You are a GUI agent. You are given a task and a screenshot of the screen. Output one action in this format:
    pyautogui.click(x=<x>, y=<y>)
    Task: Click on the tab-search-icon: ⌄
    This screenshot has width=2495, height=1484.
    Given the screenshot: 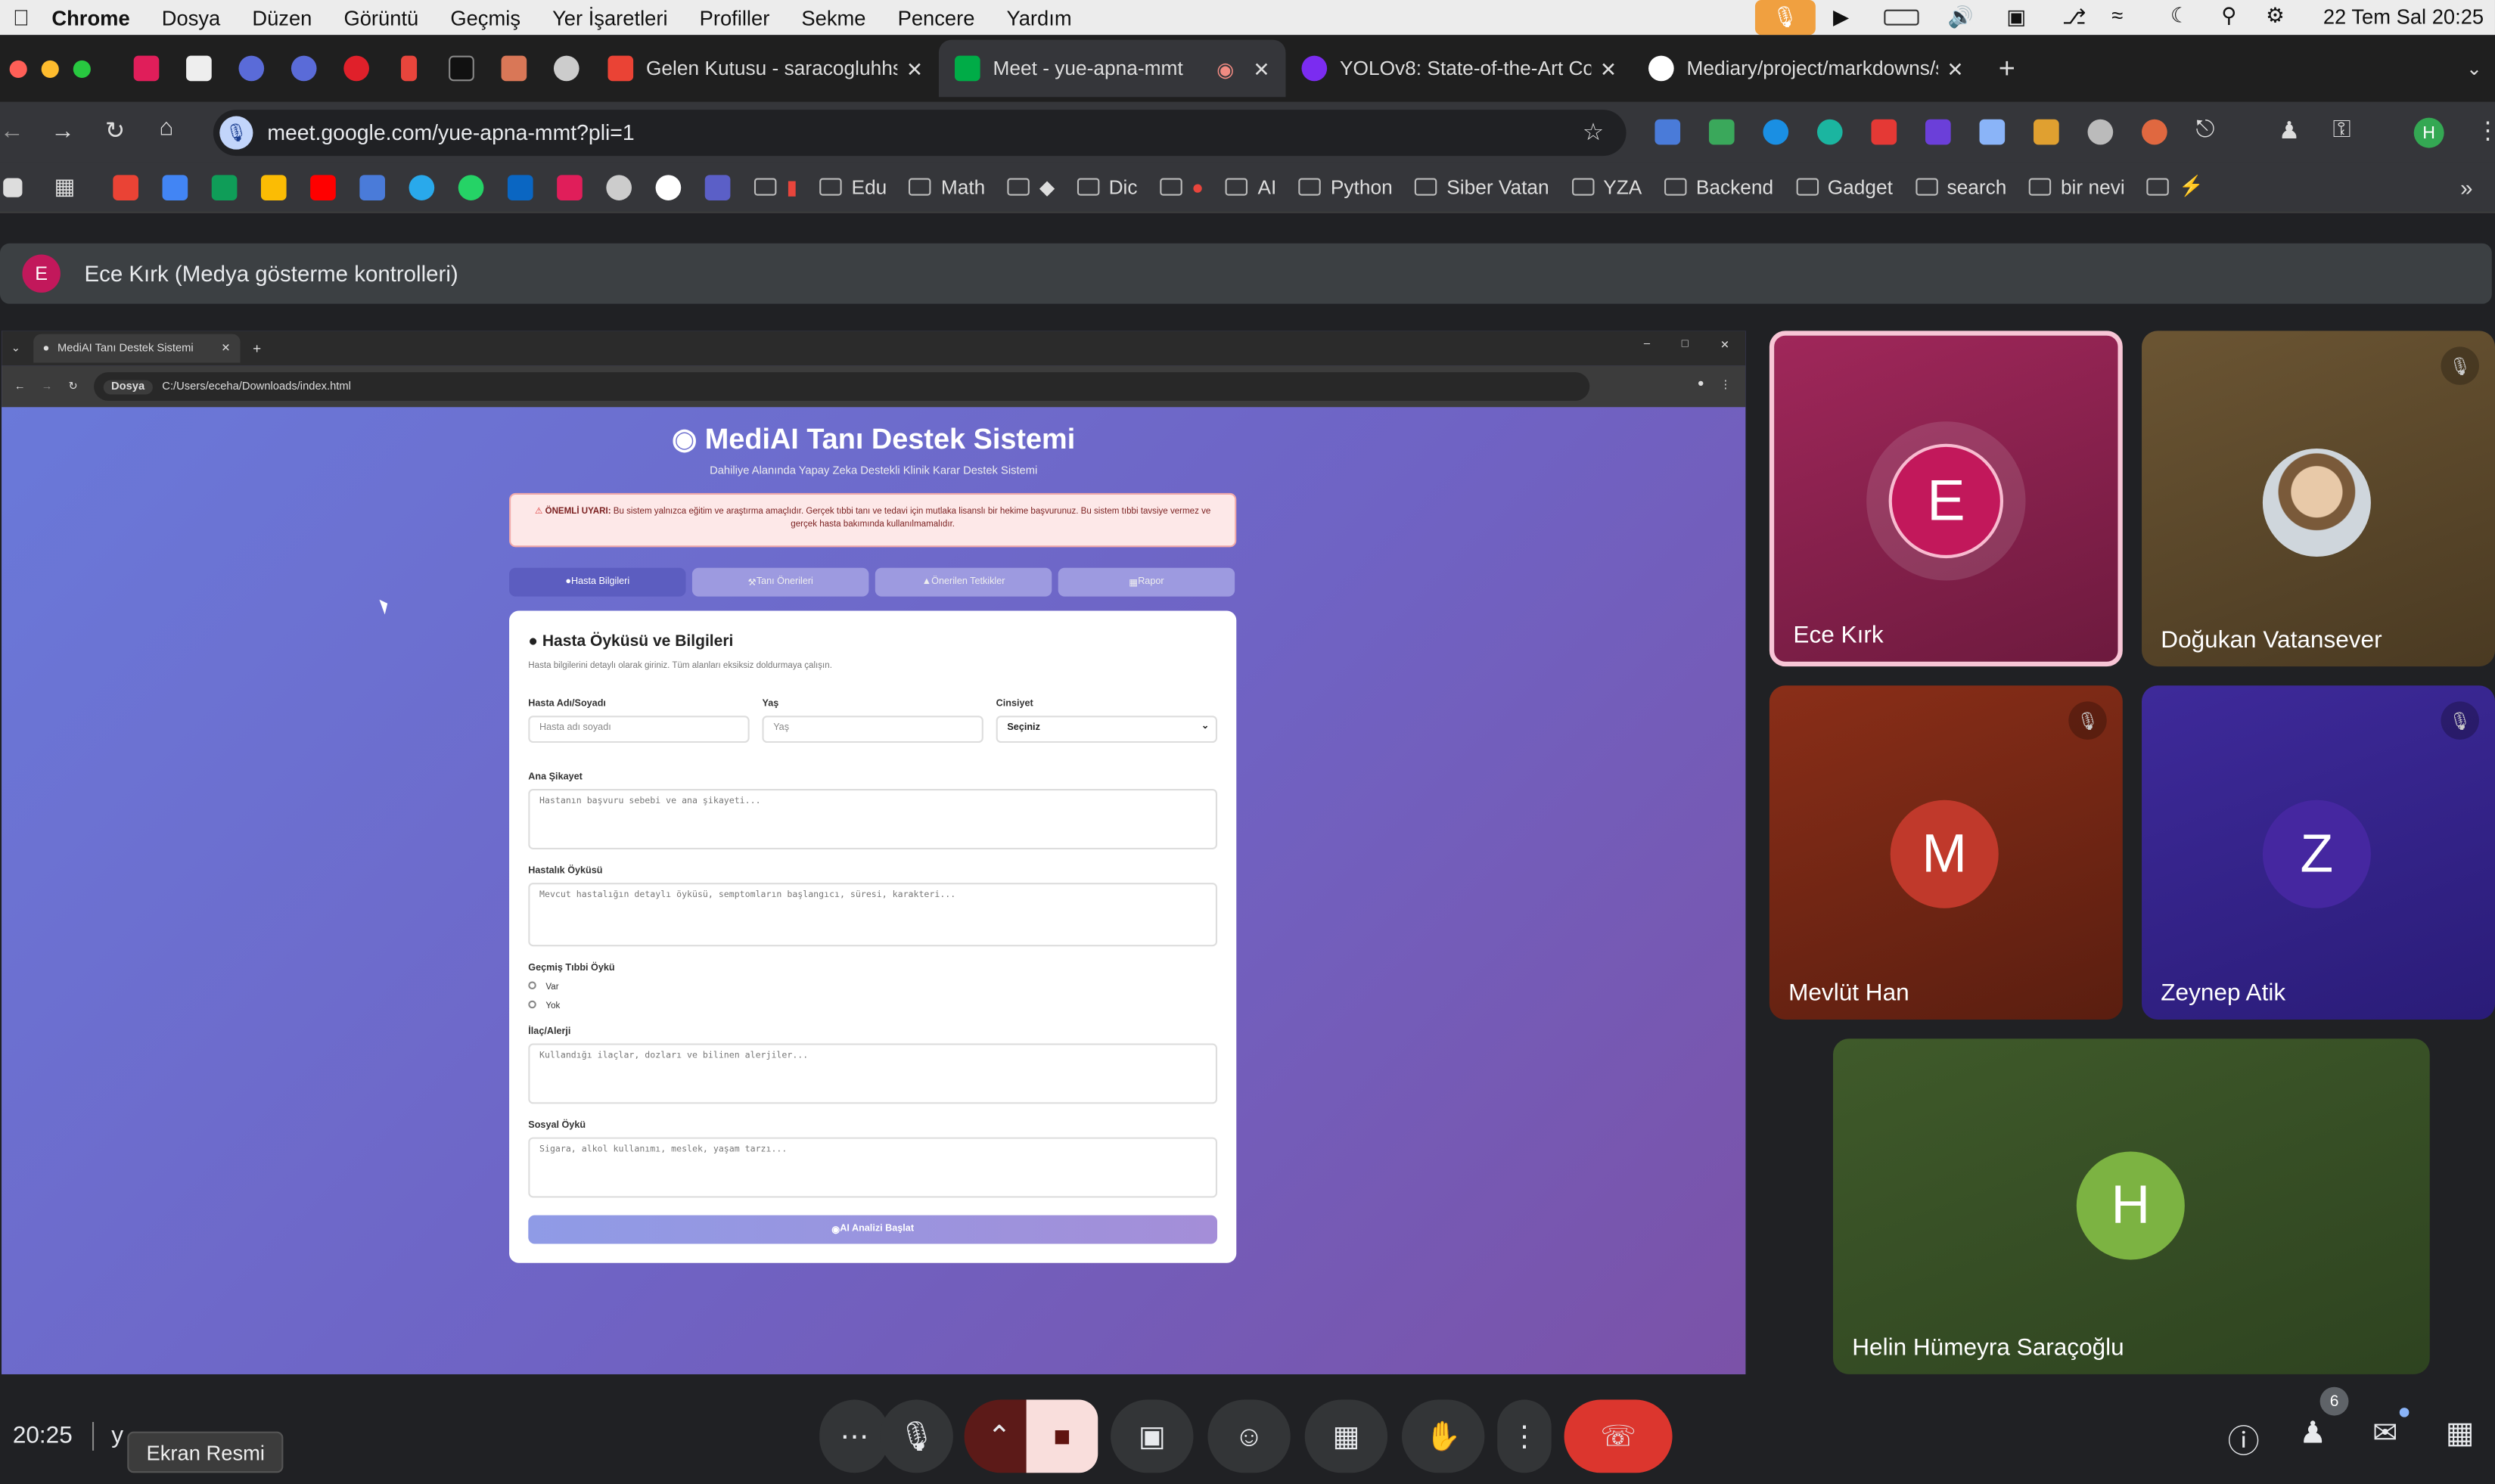 What is the action you would take?
    pyautogui.click(x=2474, y=68)
    